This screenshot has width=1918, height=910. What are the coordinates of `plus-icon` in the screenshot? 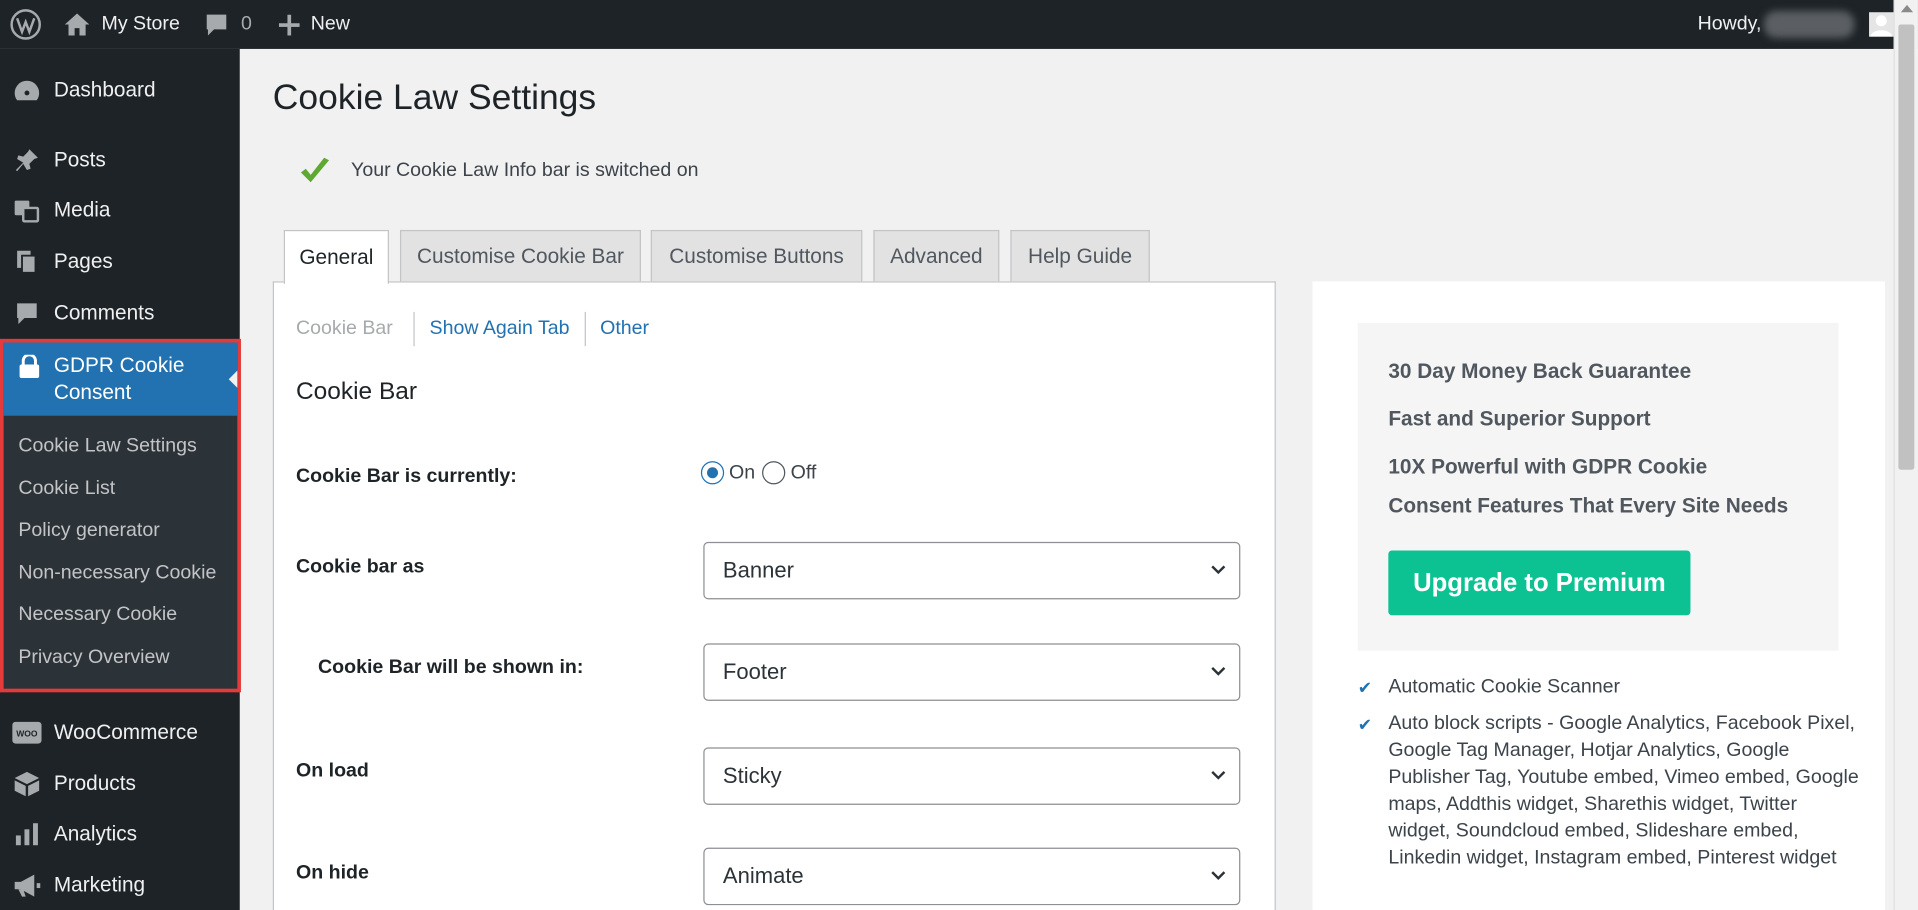 It's located at (289, 24).